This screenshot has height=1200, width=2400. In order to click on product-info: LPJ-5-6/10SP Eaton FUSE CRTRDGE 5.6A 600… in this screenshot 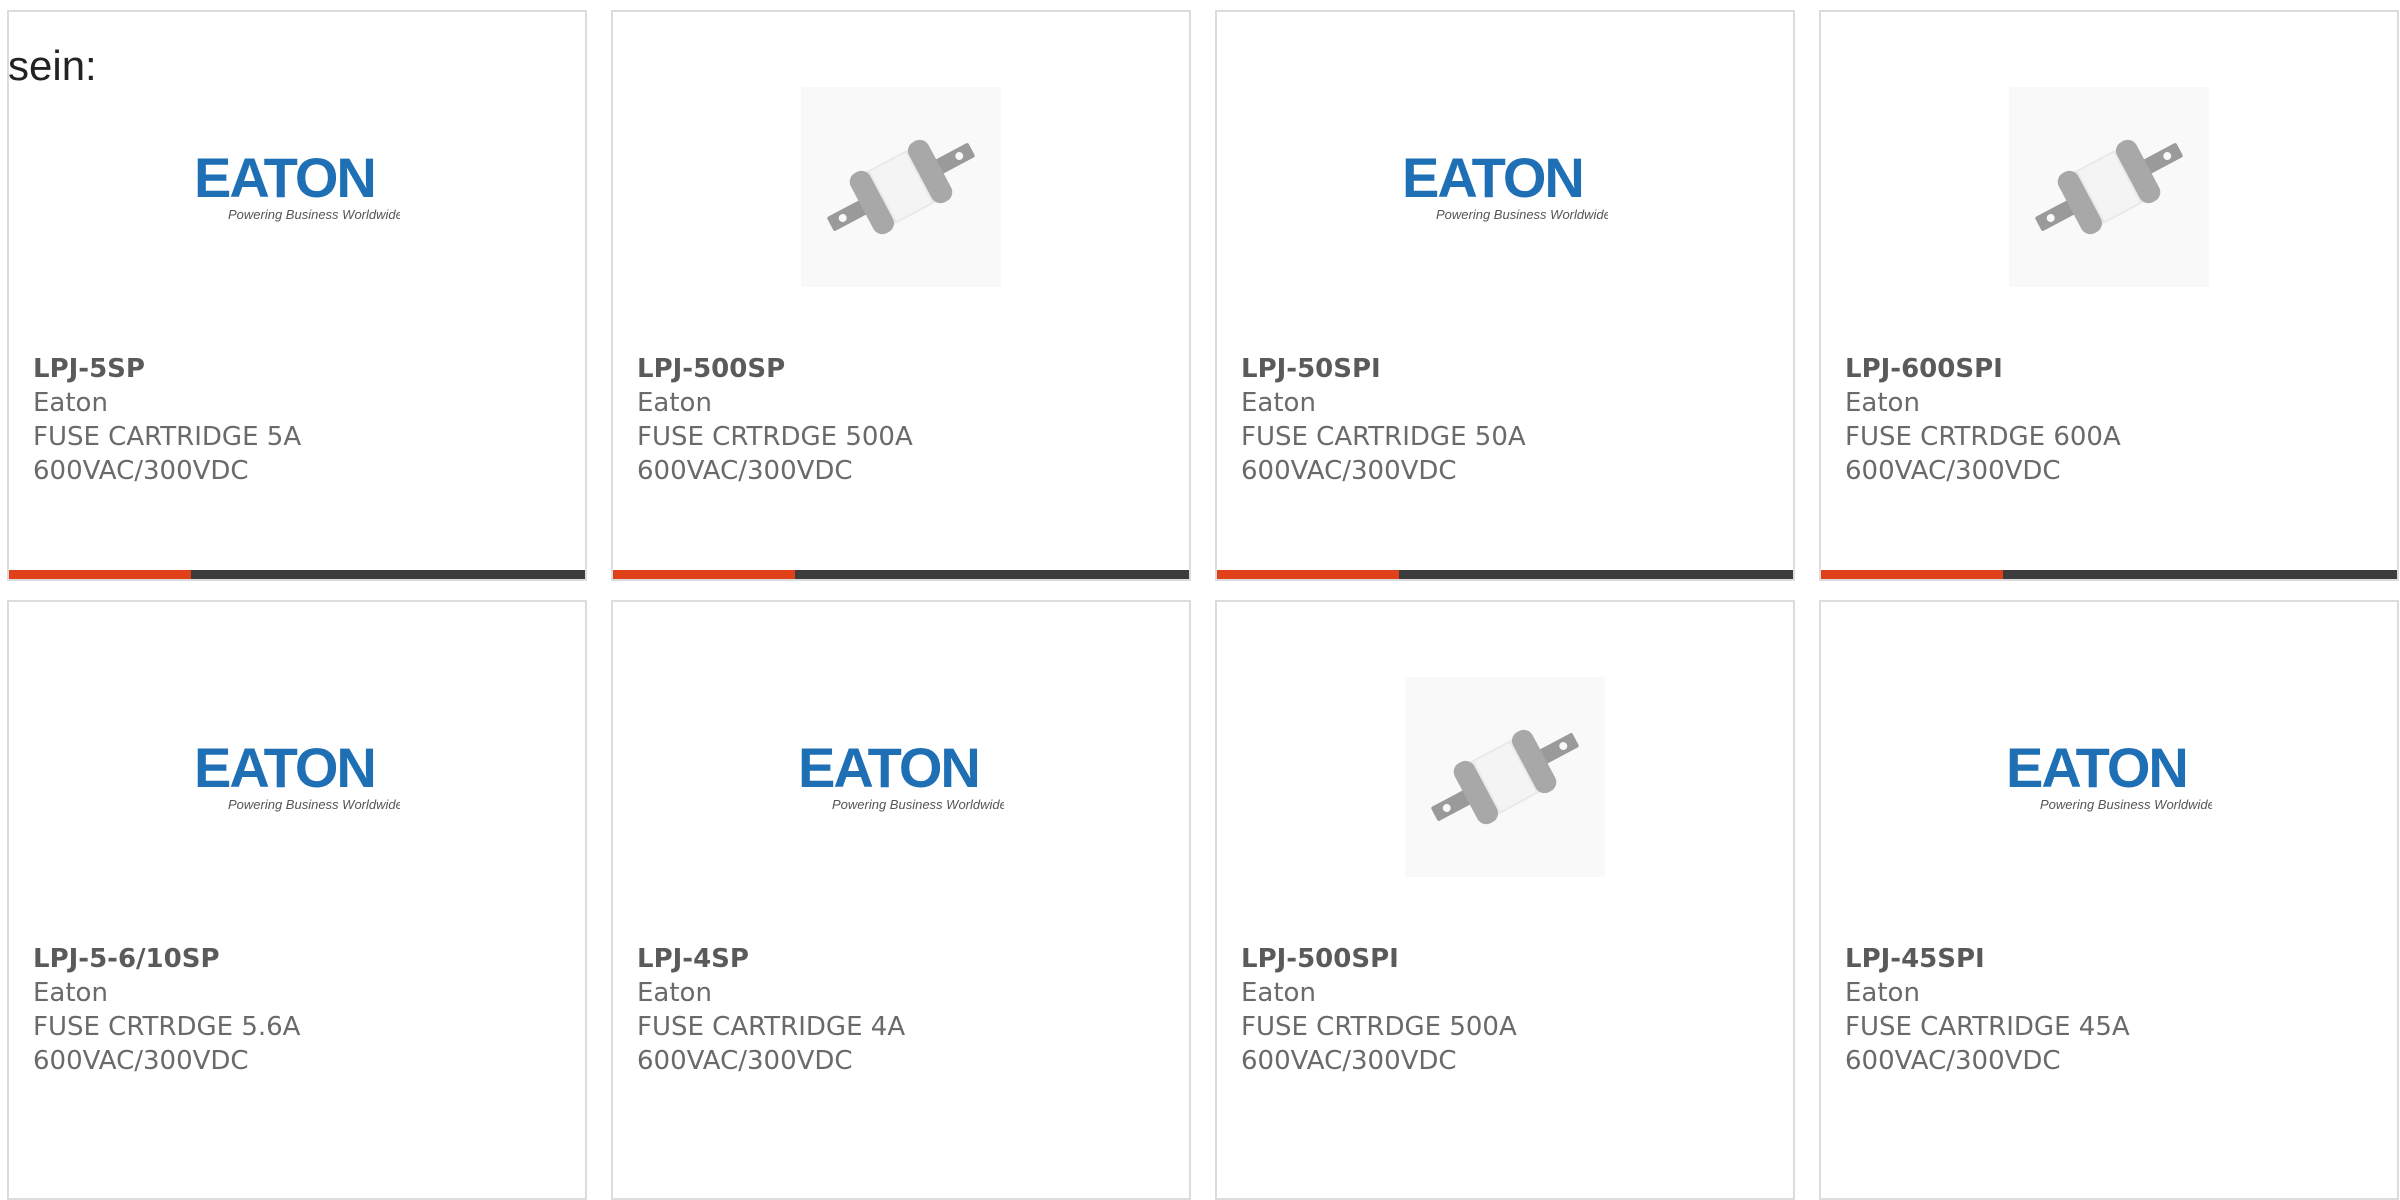, I will do `click(166, 1010)`.